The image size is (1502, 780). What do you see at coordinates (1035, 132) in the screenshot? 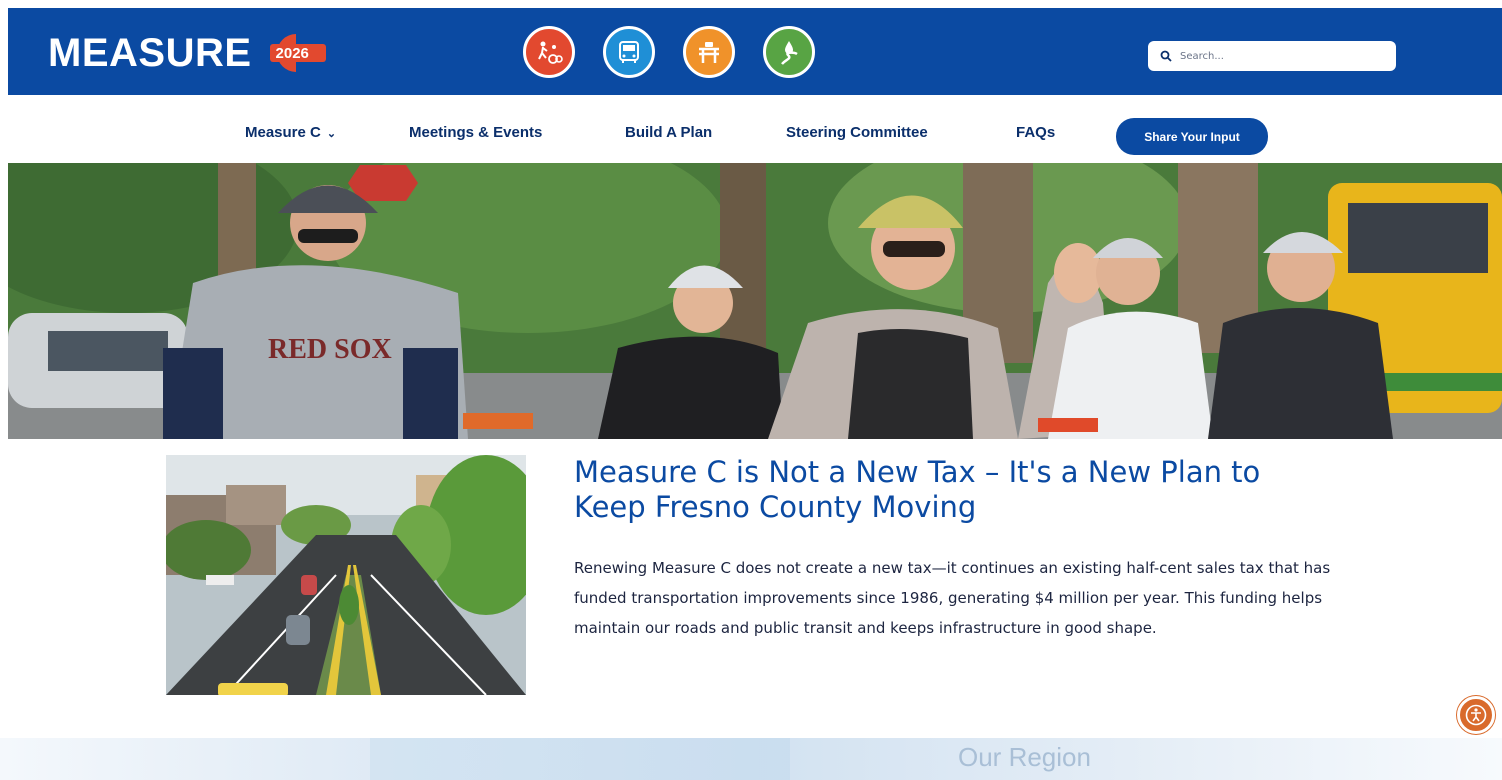
I see `nav-item-faqs: FAQs` at bounding box center [1035, 132].